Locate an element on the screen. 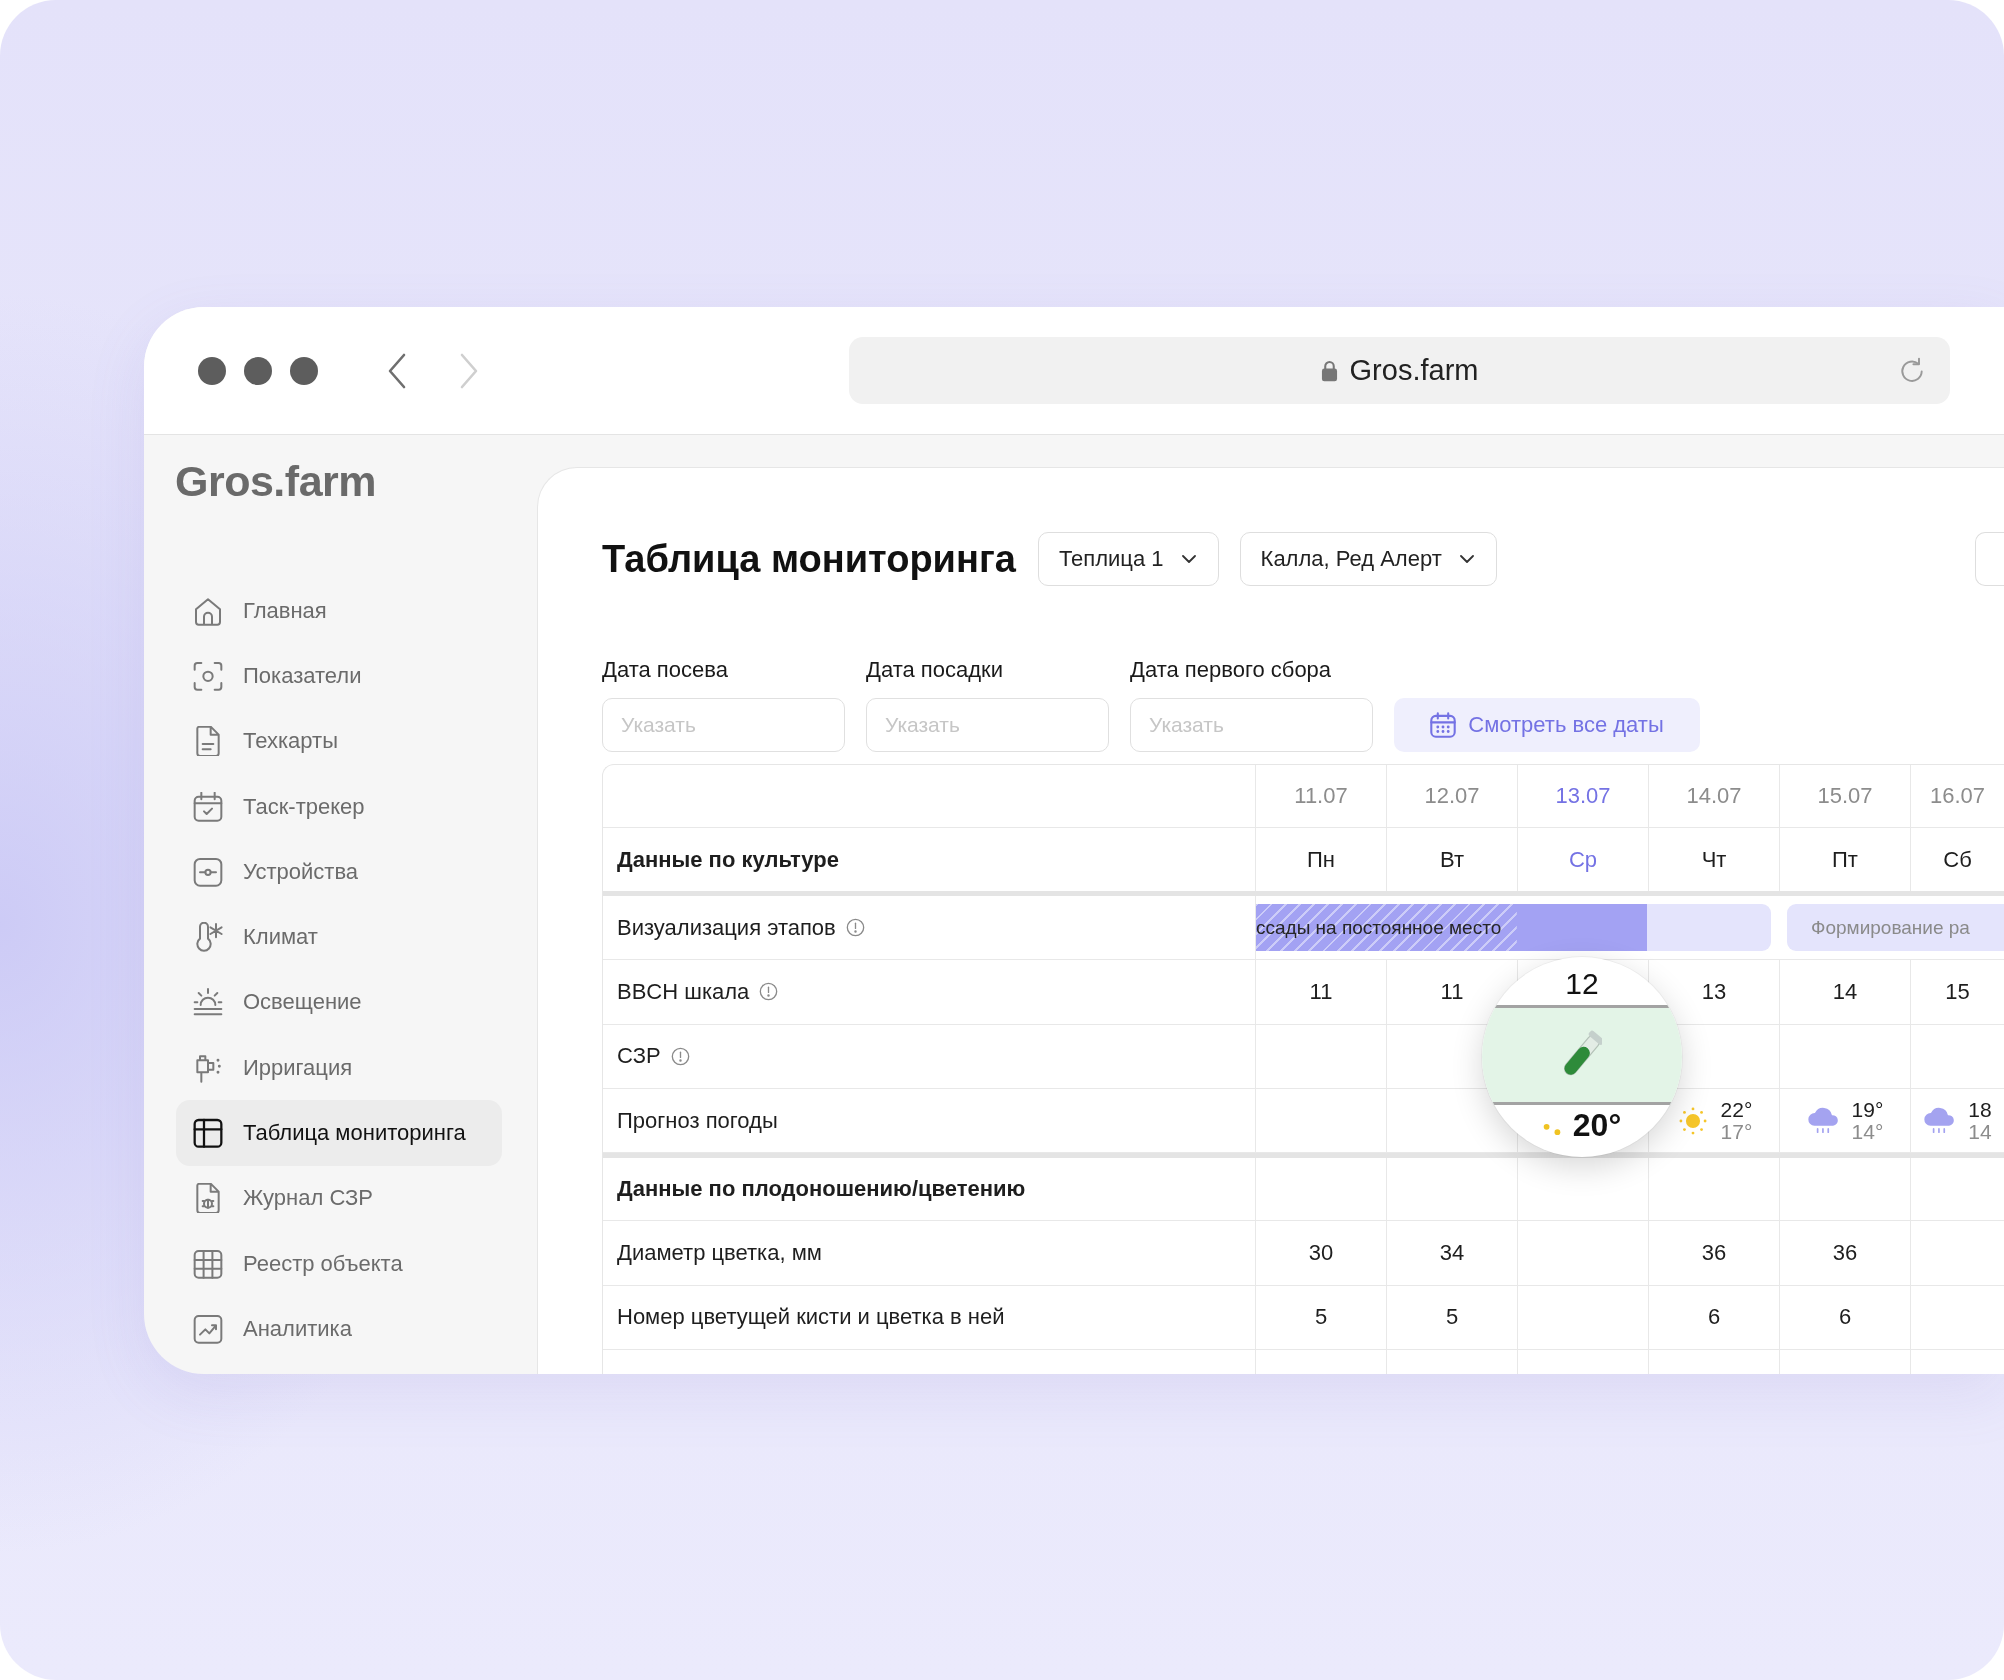  stage-bar: ссады на постоянное место is located at coordinates (1513, 928).